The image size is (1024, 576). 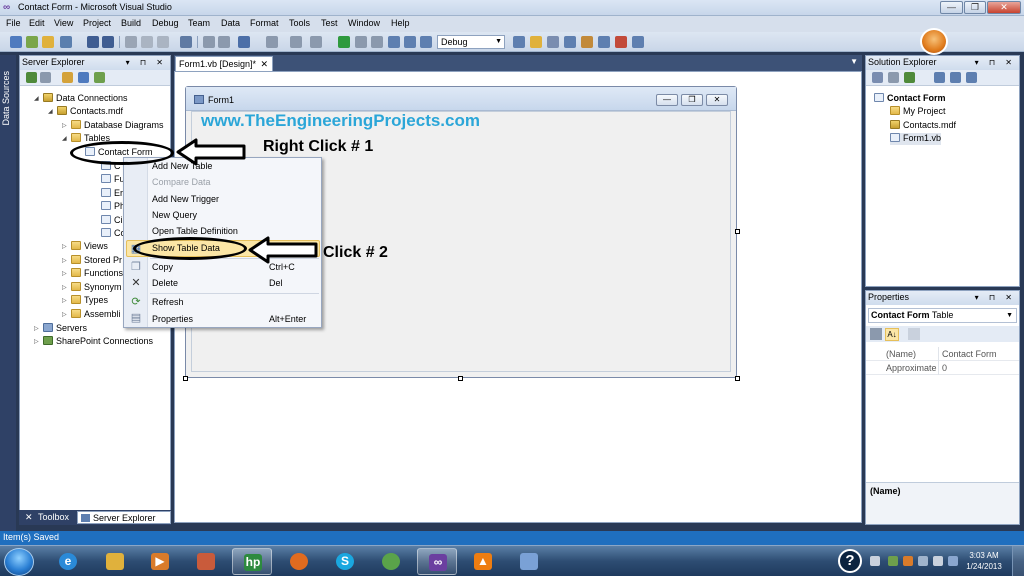 I want to click on solution-node-contact-form: Contact Form, so click(x=910, y=99).